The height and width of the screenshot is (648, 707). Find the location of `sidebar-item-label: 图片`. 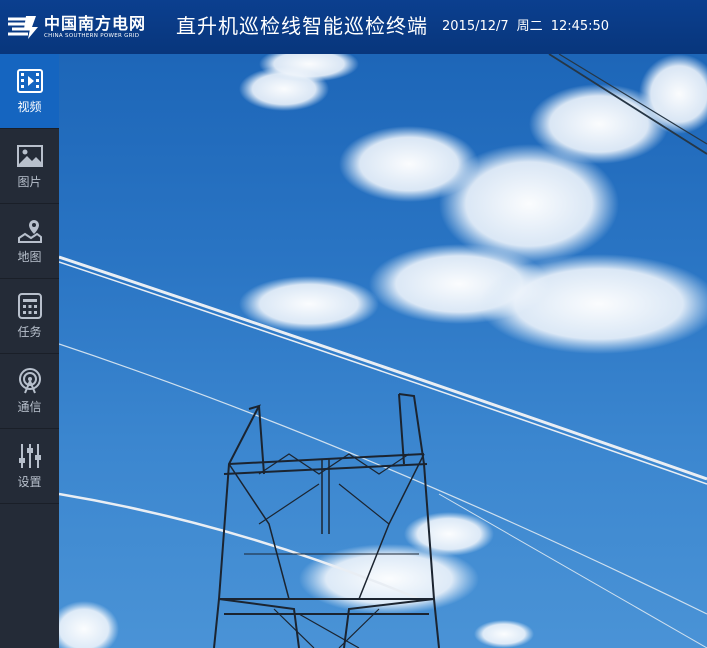

sidebar-item-label: 图片 is located at coordinates (29, 182).